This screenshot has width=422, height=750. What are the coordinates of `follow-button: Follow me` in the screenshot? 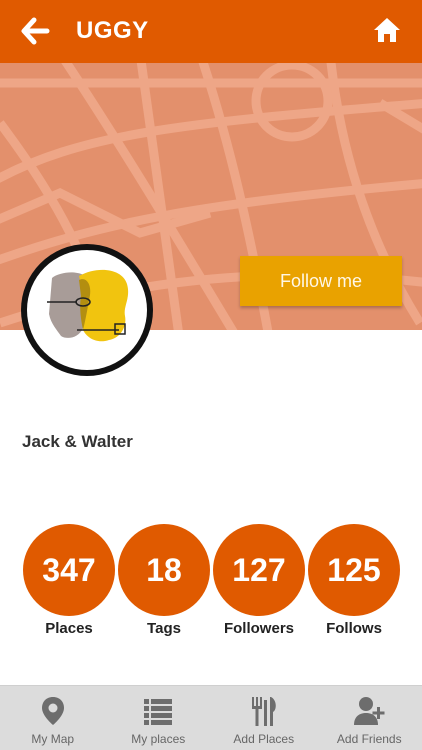 It's located at (321, 281).